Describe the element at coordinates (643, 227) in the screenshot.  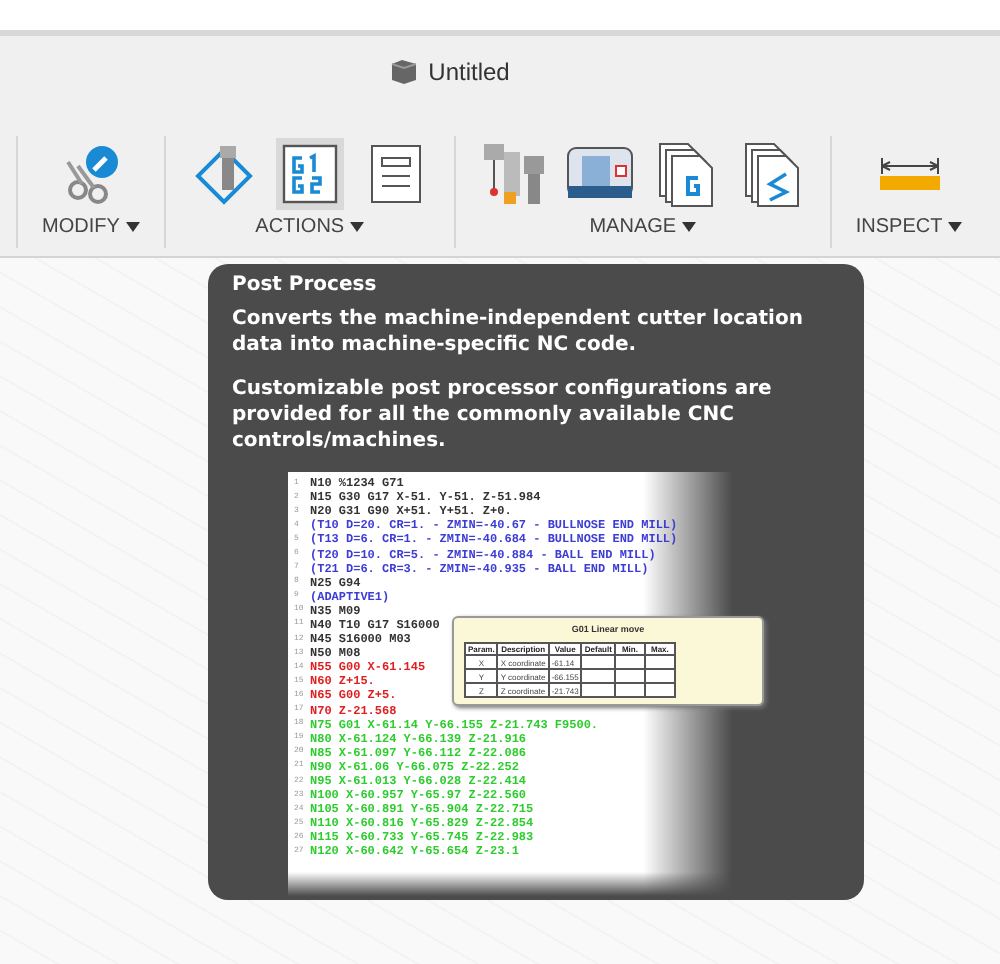
I see `group-menu: MANAGE` at that location.